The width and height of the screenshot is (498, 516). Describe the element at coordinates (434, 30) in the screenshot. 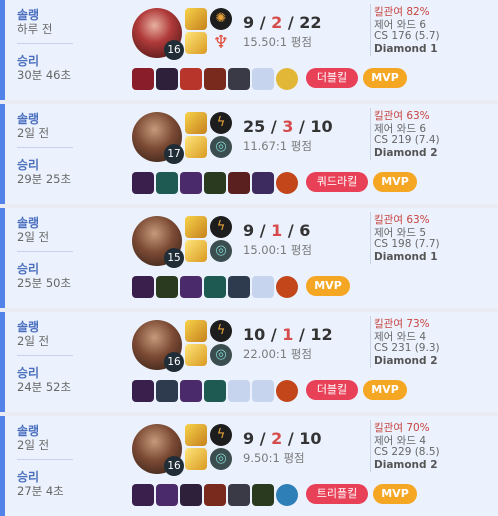

I see `match-stats: 킬관여 82% 제어 와드 6 CS 176 (5.7) Diamond 1` at that location.